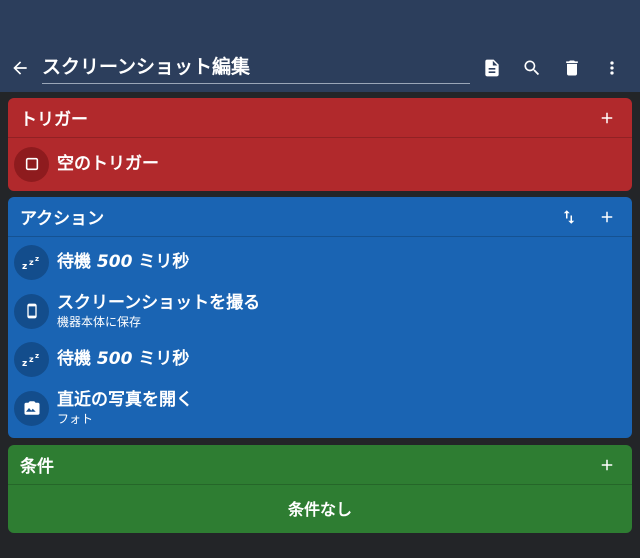  I want to click on square-outline-icon, so click(31, 164).